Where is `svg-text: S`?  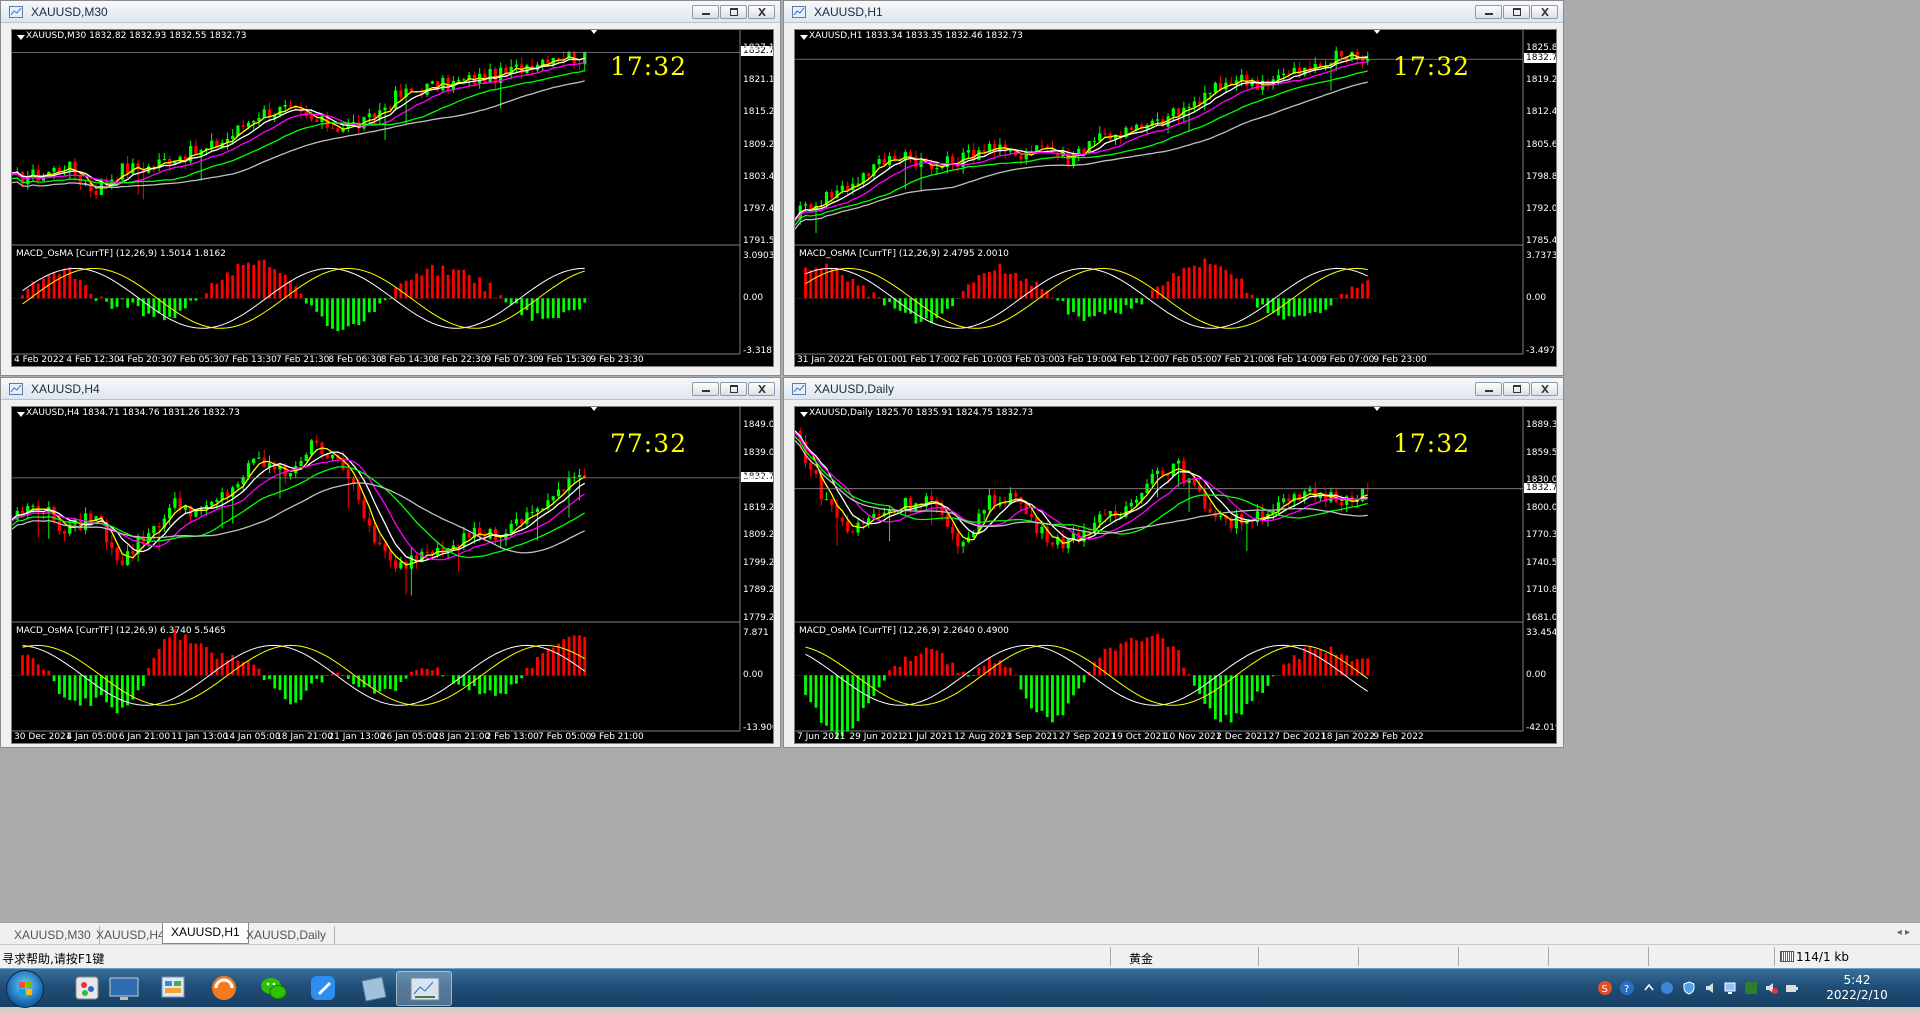 svg-text: S is located at coordinates (1605, 989).